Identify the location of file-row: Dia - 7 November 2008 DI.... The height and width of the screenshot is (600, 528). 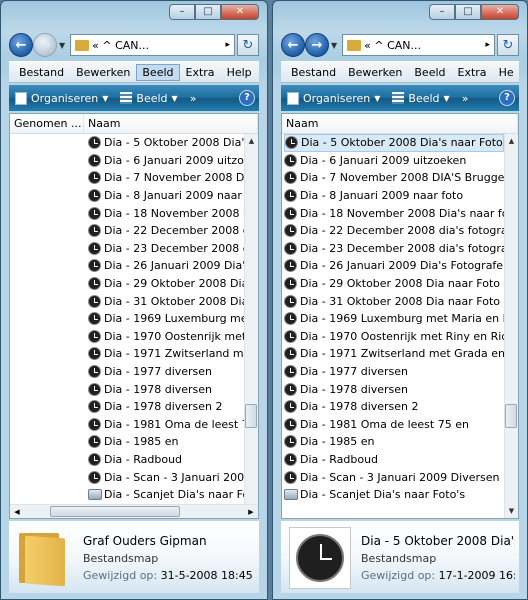
(166, 178).